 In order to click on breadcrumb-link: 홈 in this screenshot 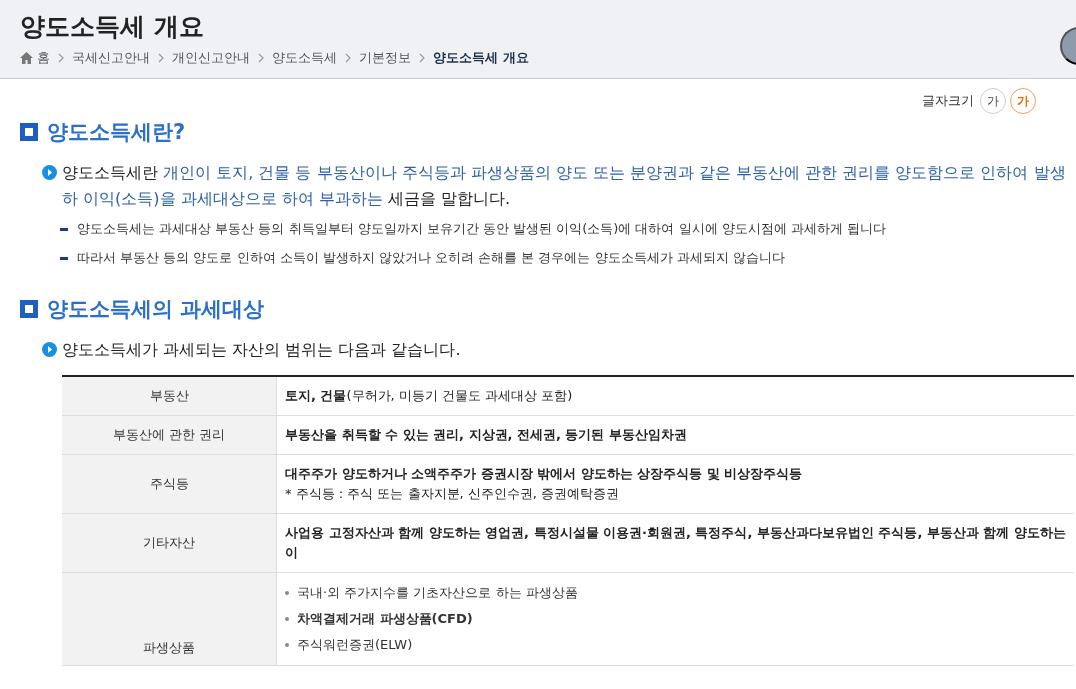, I will do `click(35, 58)`.